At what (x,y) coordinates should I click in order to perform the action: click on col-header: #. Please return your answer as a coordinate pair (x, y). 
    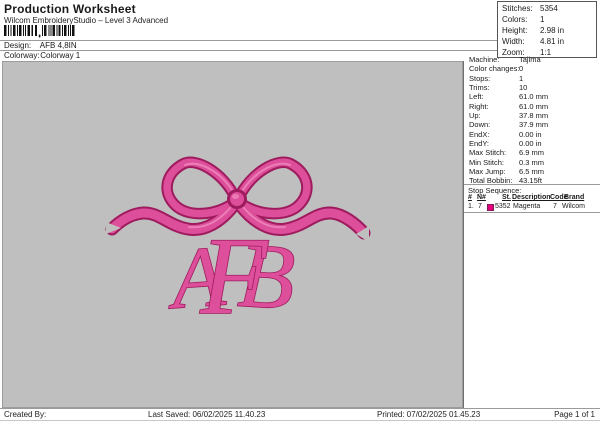
    Looking at the image, I should click on (470, 197).